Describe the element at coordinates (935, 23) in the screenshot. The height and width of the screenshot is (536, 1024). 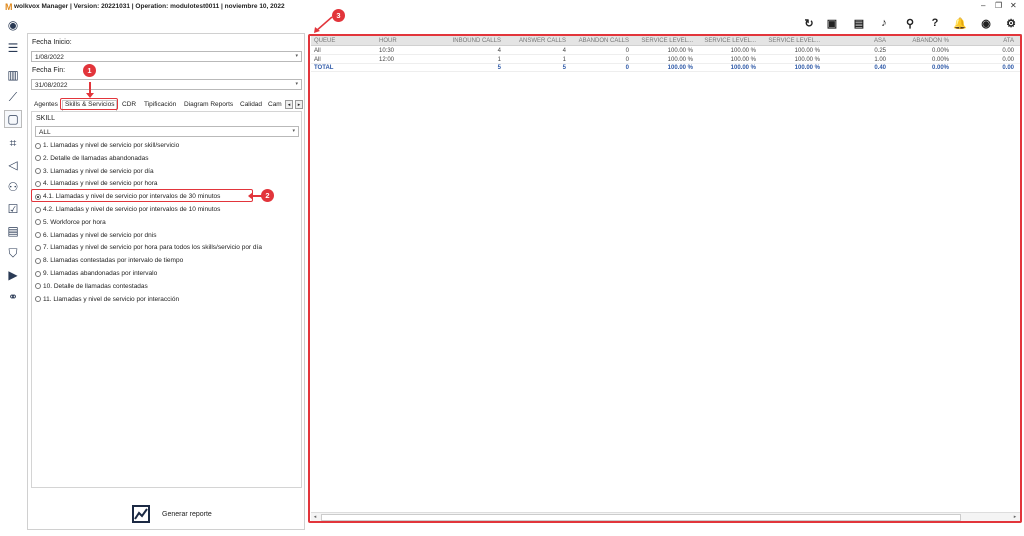
I see `help-icon: ?` at that location.